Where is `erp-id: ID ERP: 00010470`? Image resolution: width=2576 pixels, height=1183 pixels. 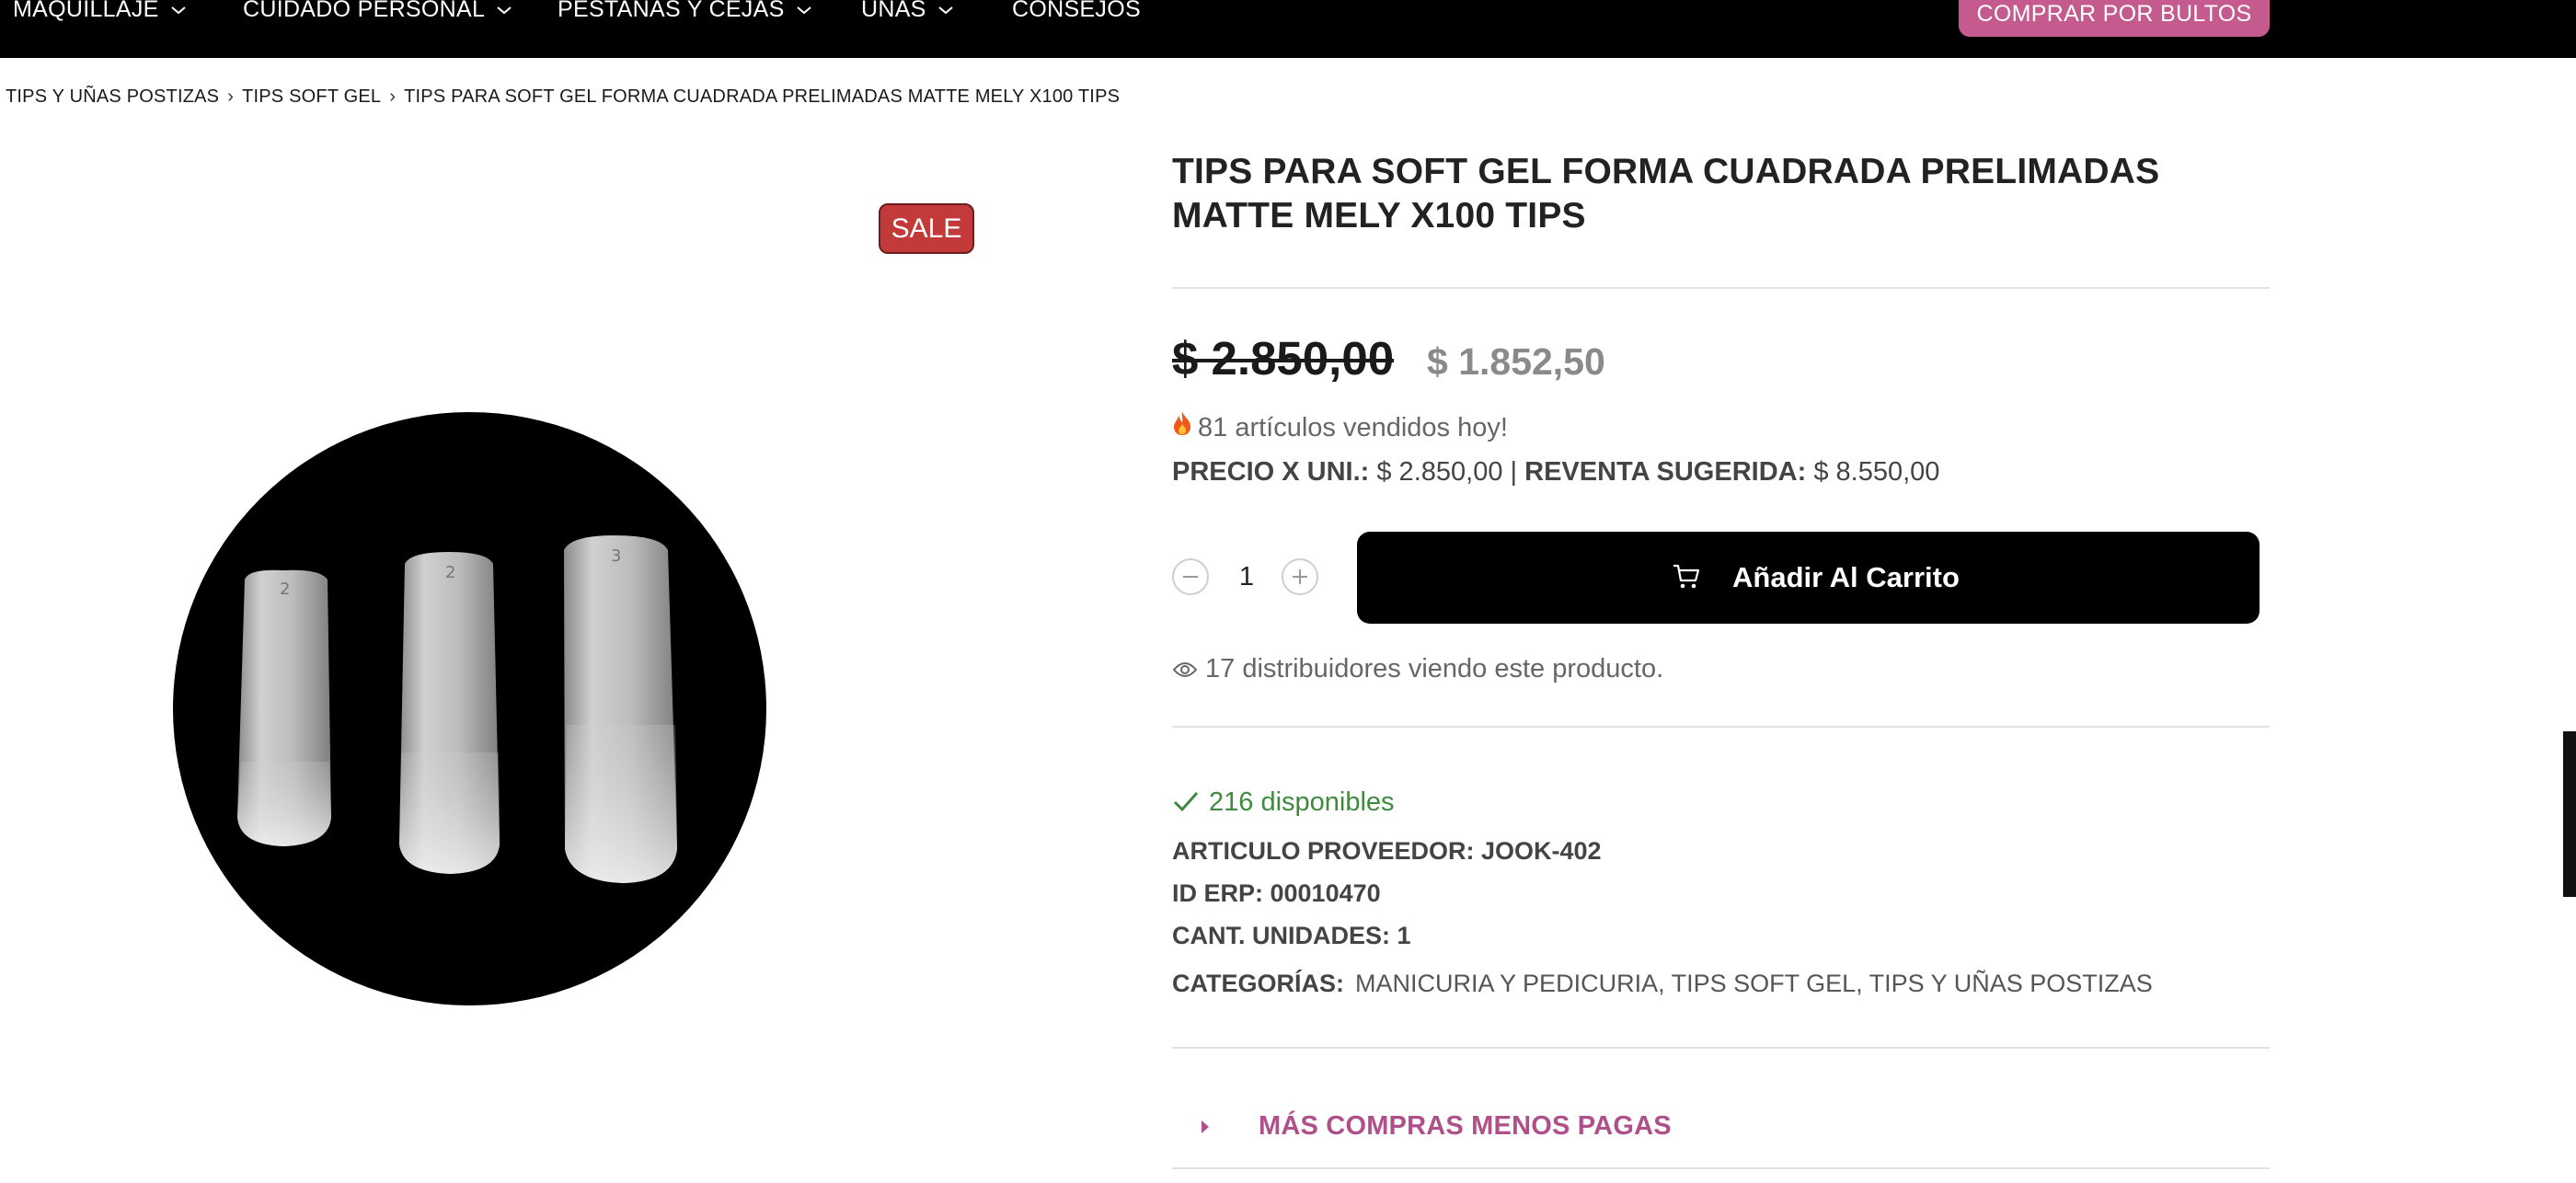
erp-id: ID ERP: 00010470 is located at coordinates (1276, 893).